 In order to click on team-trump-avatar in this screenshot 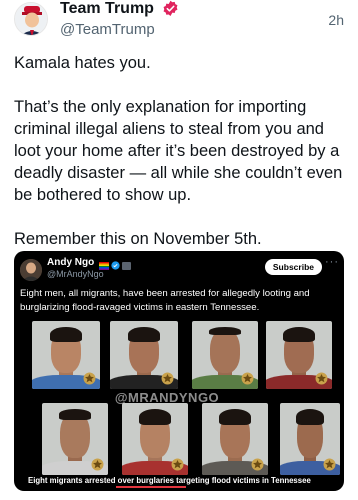, I will do `click(31, 19)`.